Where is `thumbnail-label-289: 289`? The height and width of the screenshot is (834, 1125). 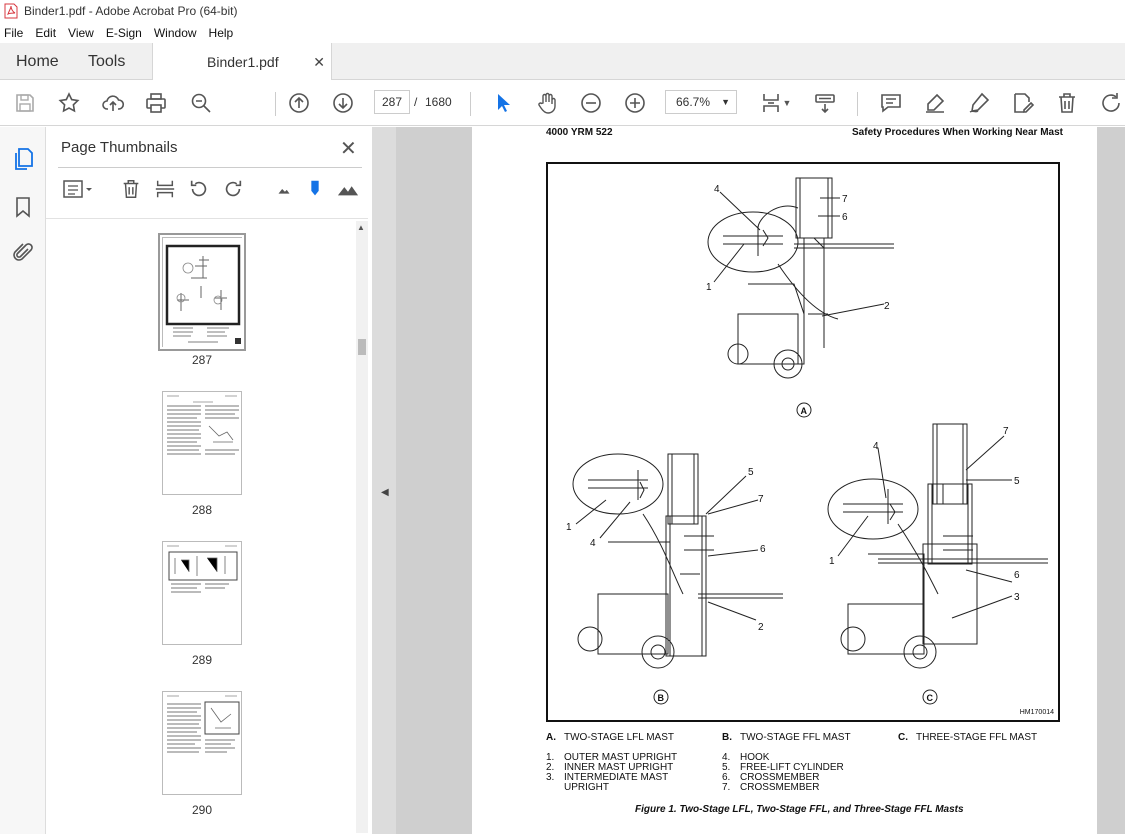
thumbnail-label-289: 289 is located at coordinates (202, 660).